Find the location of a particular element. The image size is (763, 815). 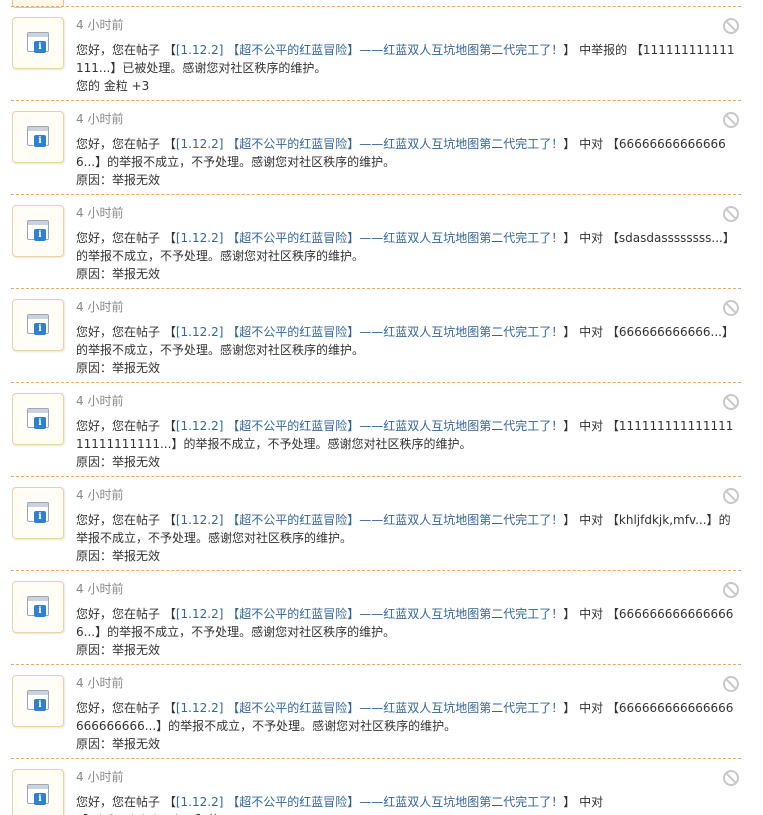

message-middle: 中举报的 is located at coordinates (603, 50).